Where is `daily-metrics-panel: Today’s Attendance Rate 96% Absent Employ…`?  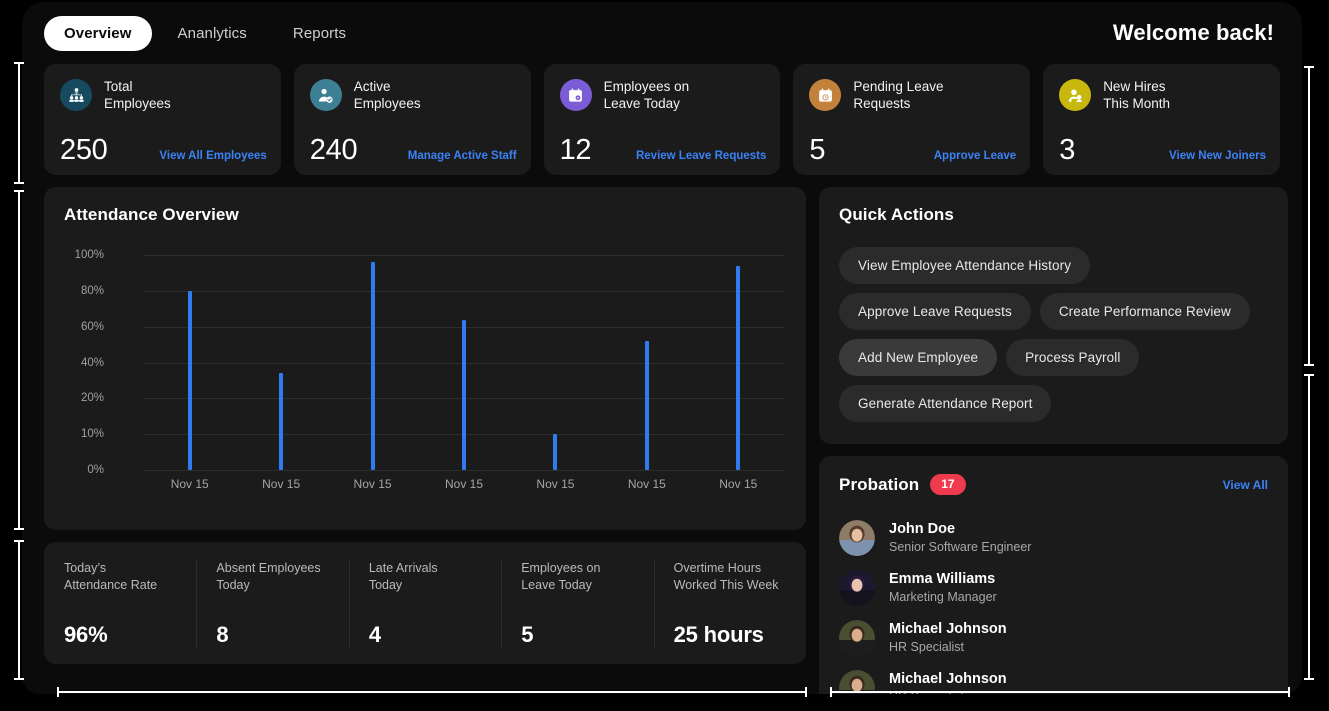
daily-metrics-panel: Today’s Attendance Rate 96% Absent Employ… is located at coordinates (425, 603).